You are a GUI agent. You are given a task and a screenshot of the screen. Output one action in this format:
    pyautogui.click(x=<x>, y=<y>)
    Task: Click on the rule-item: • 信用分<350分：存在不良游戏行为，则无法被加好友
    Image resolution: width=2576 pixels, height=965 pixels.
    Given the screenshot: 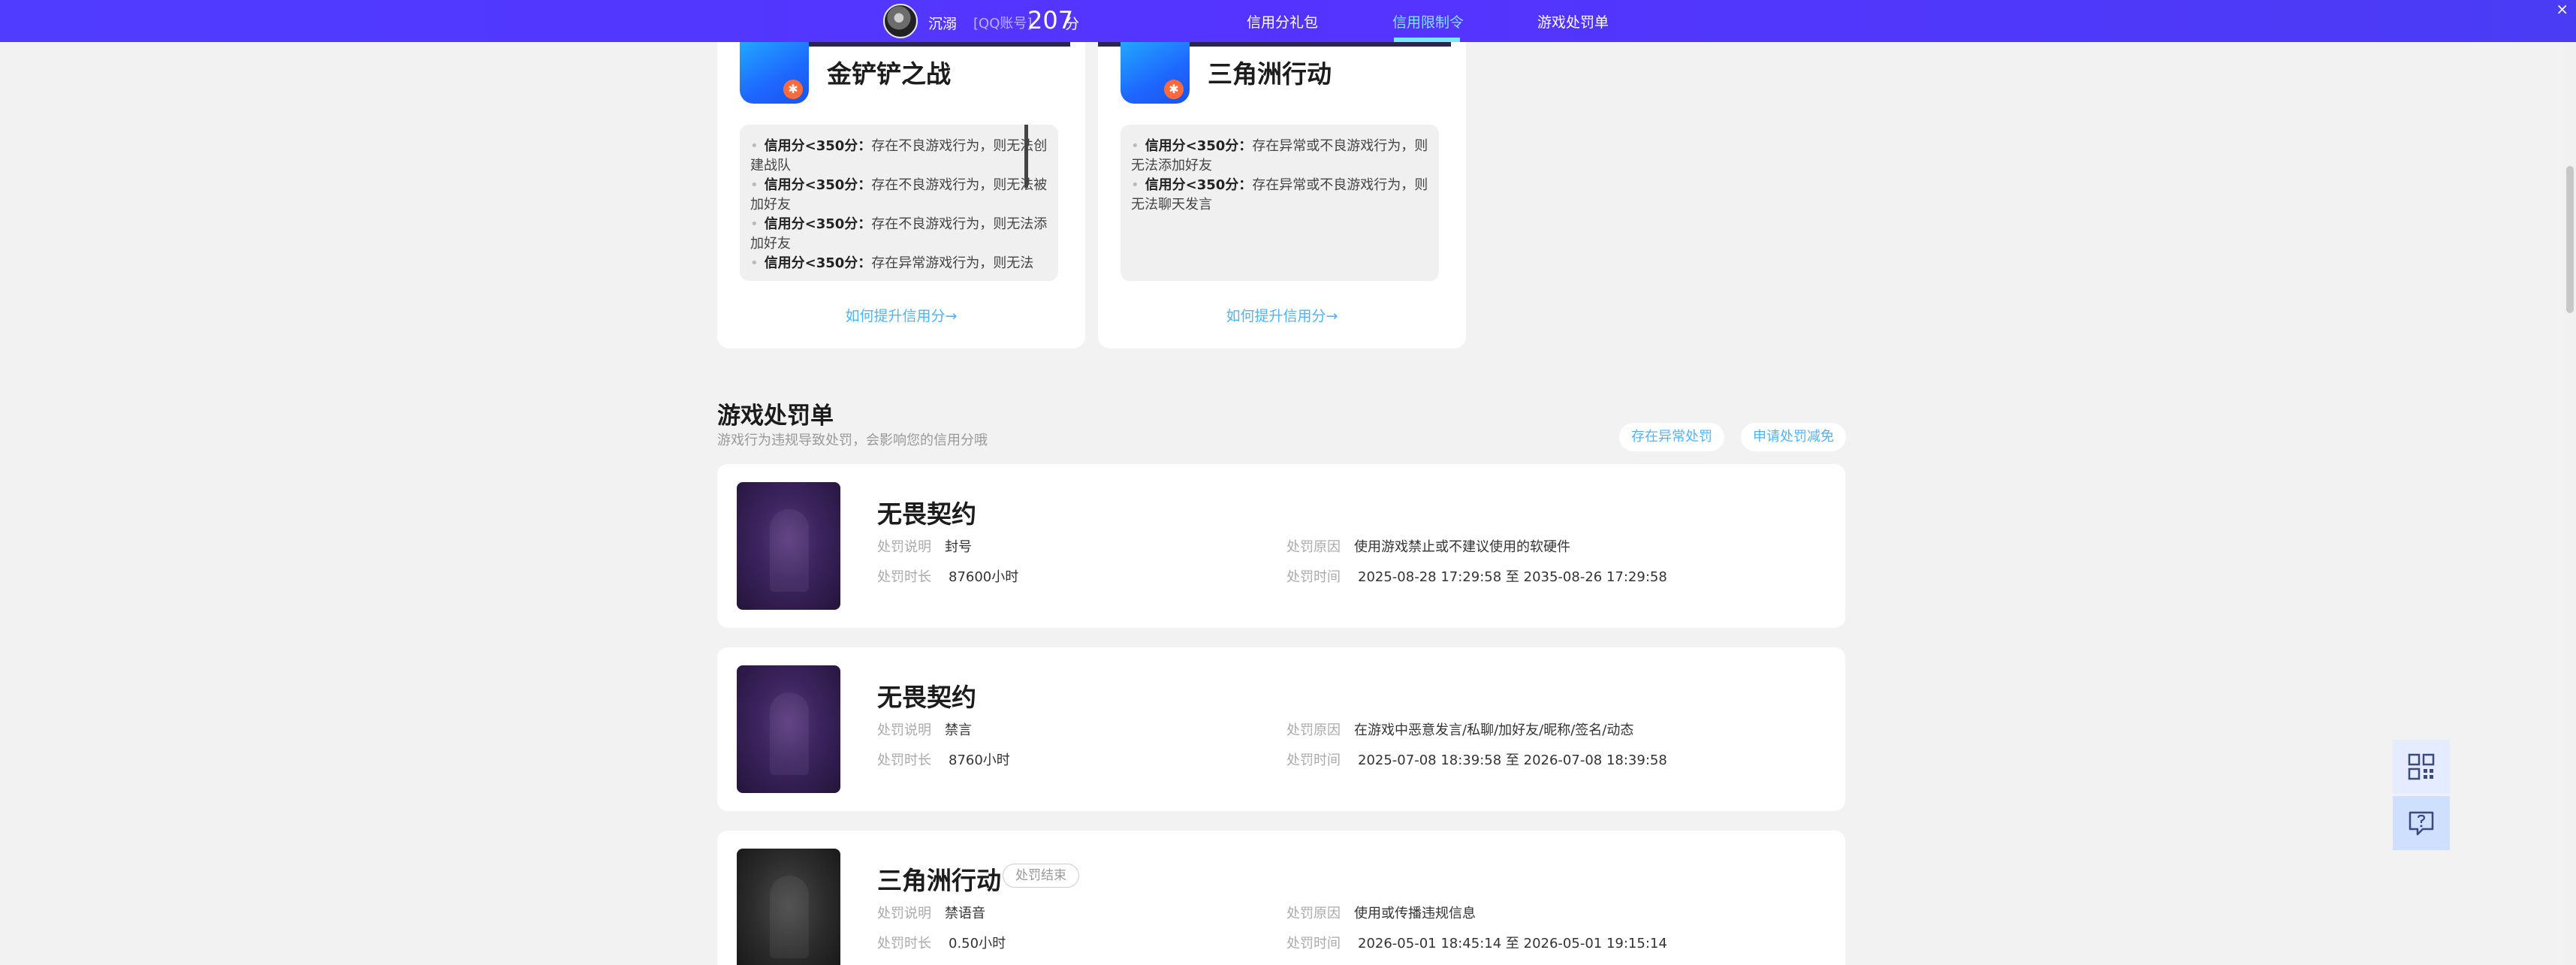 What is the action you would take?
    pyautogui.click(x=899, y=195)
    